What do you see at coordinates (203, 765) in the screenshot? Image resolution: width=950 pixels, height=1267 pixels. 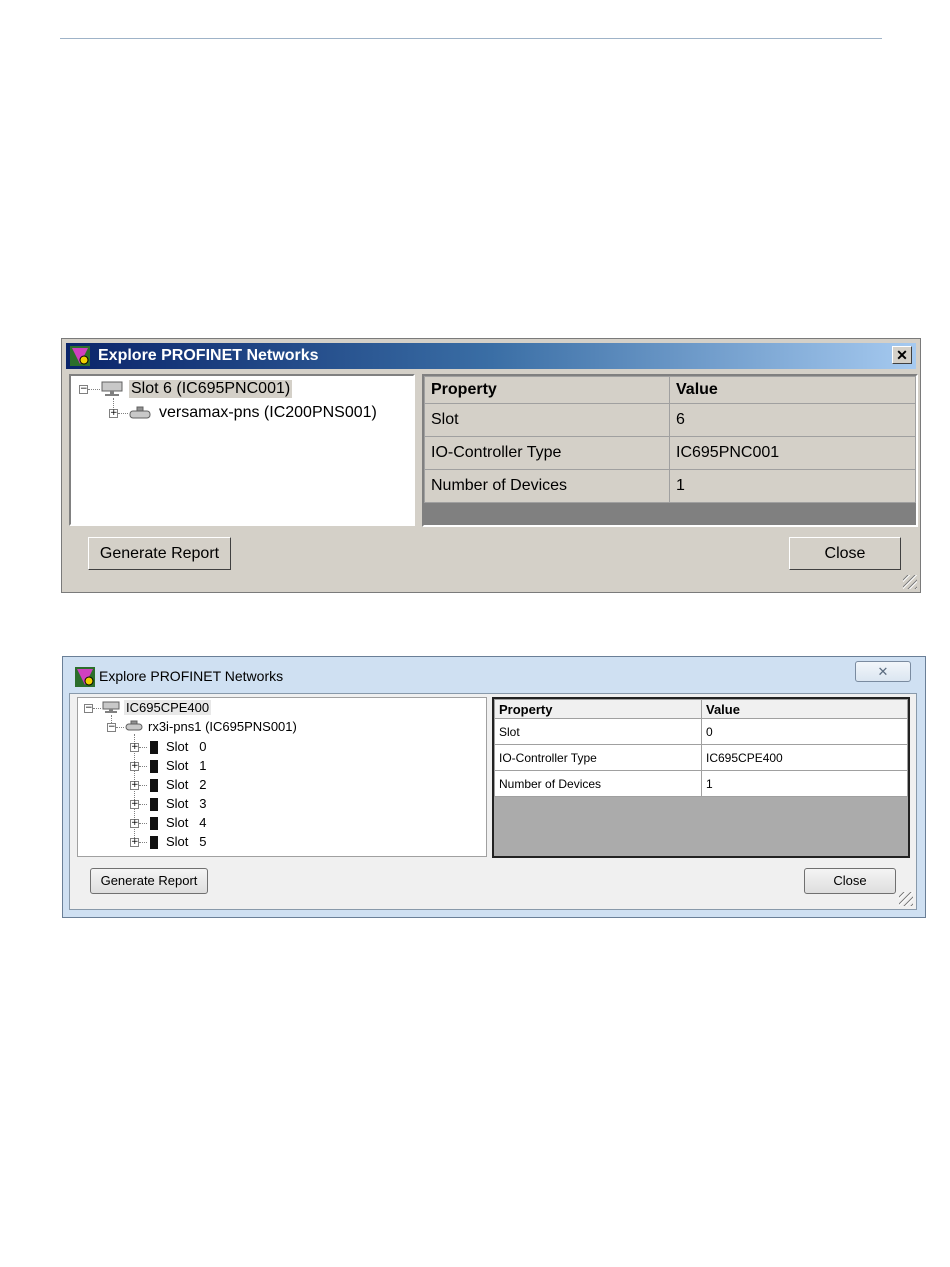 I see `slot-number: 1` at bounding box center [203, 765].